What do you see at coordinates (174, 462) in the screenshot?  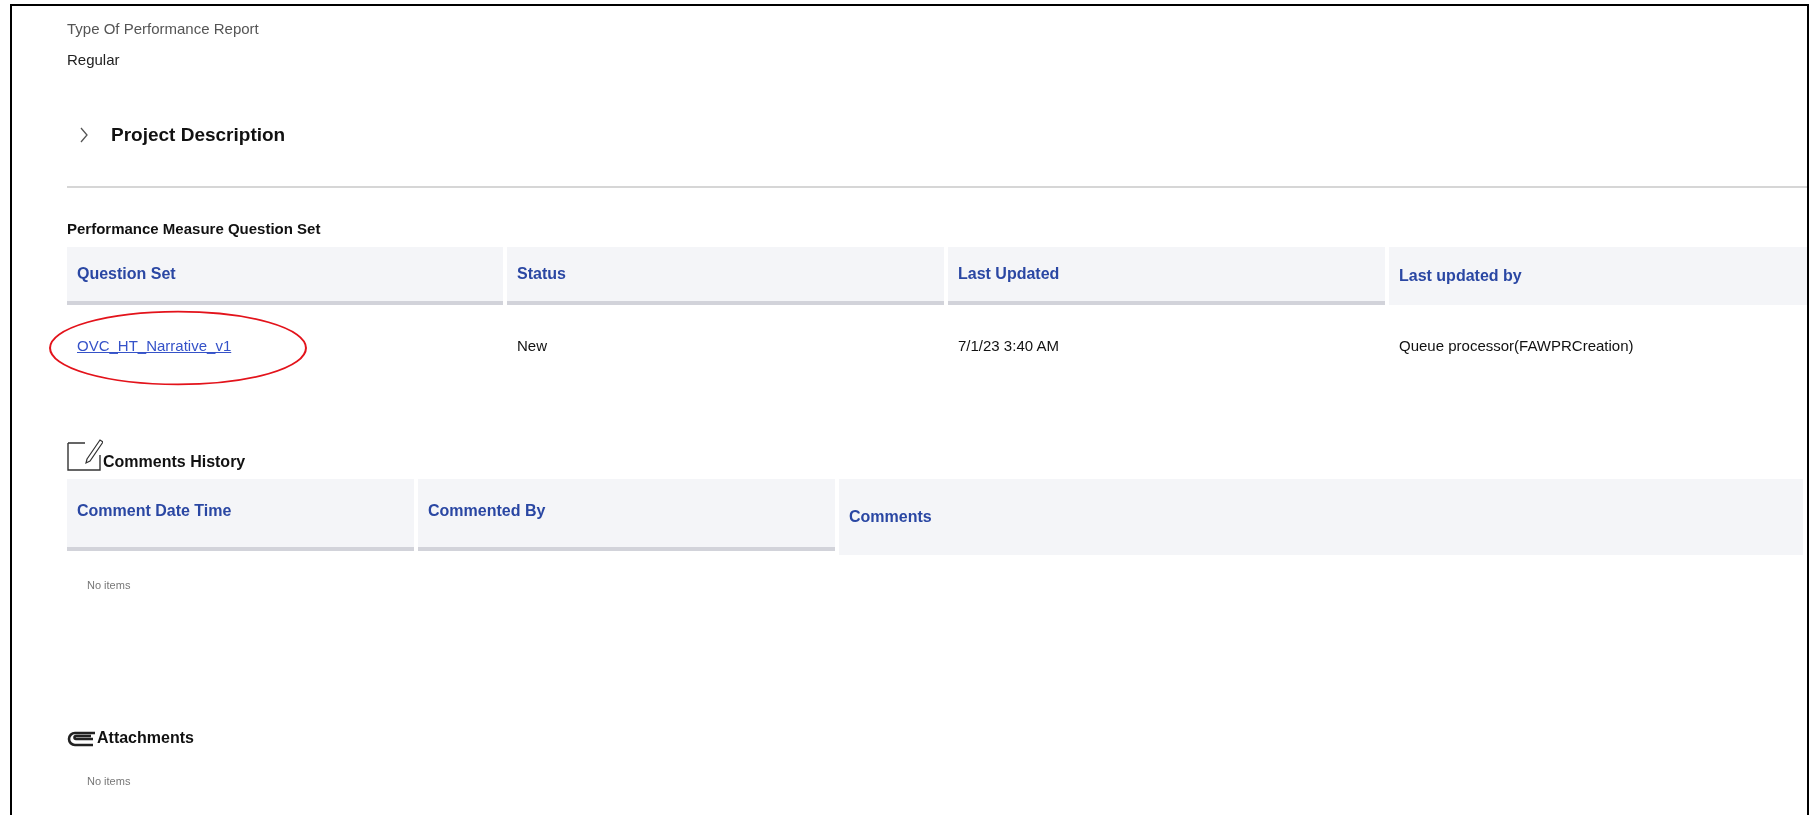 I see `section-title: Comments History` at bounding box center [174, 462].